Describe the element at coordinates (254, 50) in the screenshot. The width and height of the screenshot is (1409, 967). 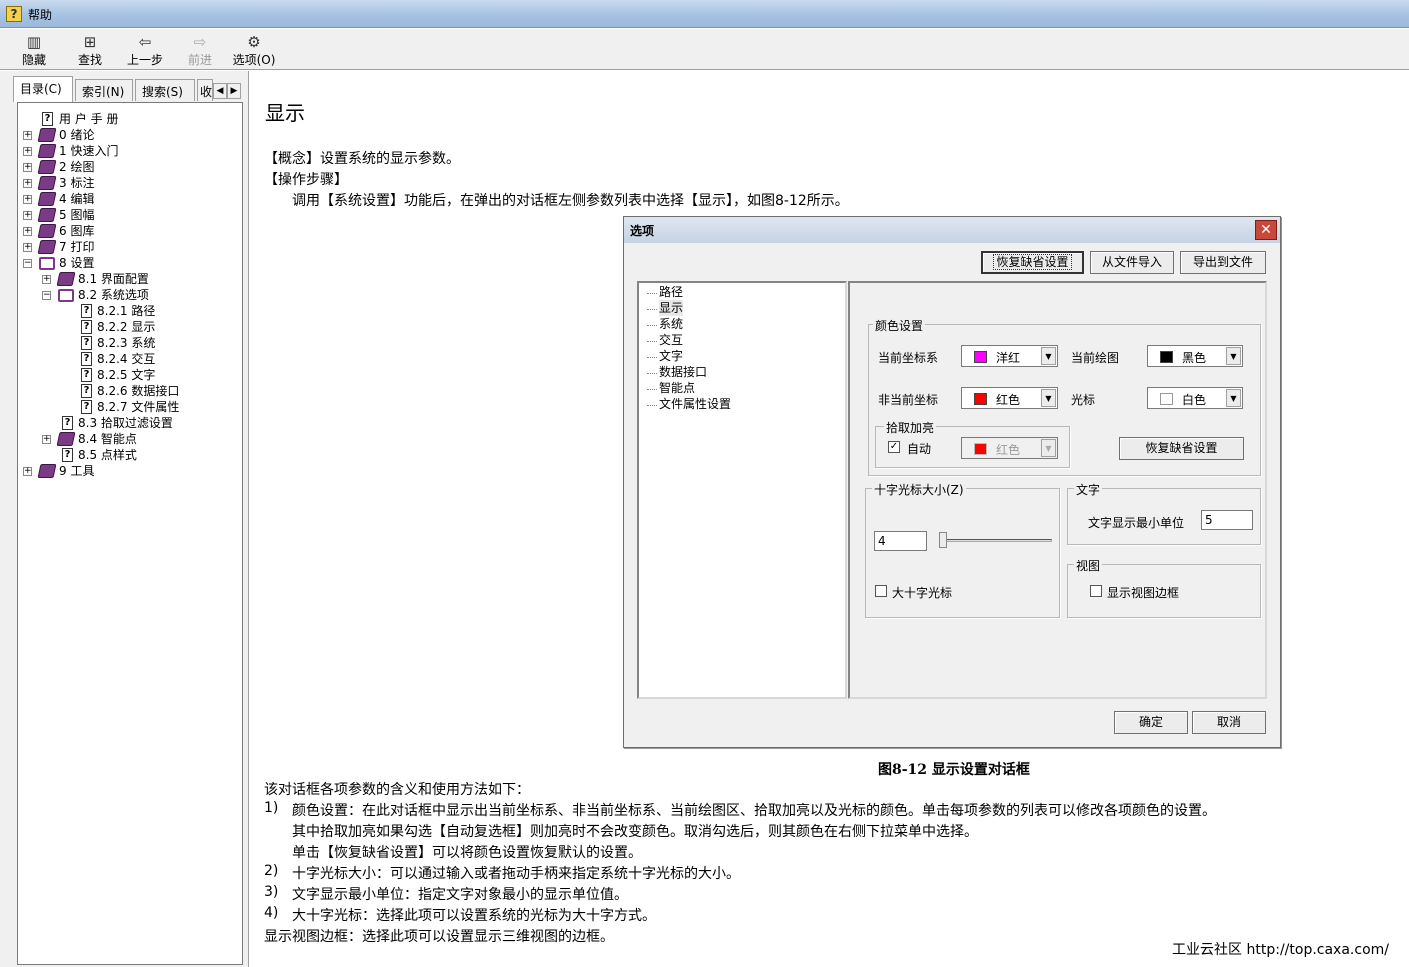
I see `options-button: ⚙ 选项(O)` at that location.